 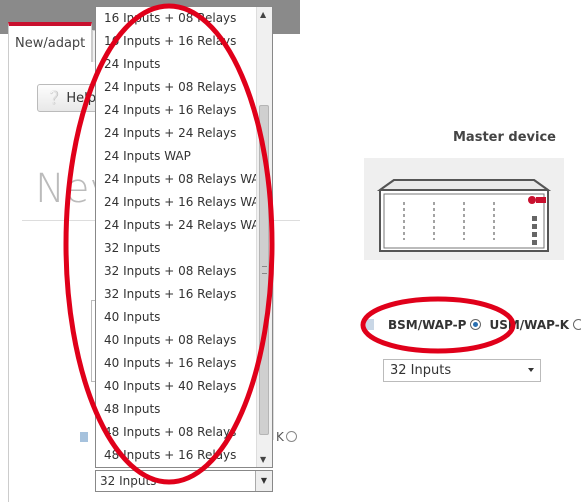 I want to click on device-image, so click(x=464, y=209).